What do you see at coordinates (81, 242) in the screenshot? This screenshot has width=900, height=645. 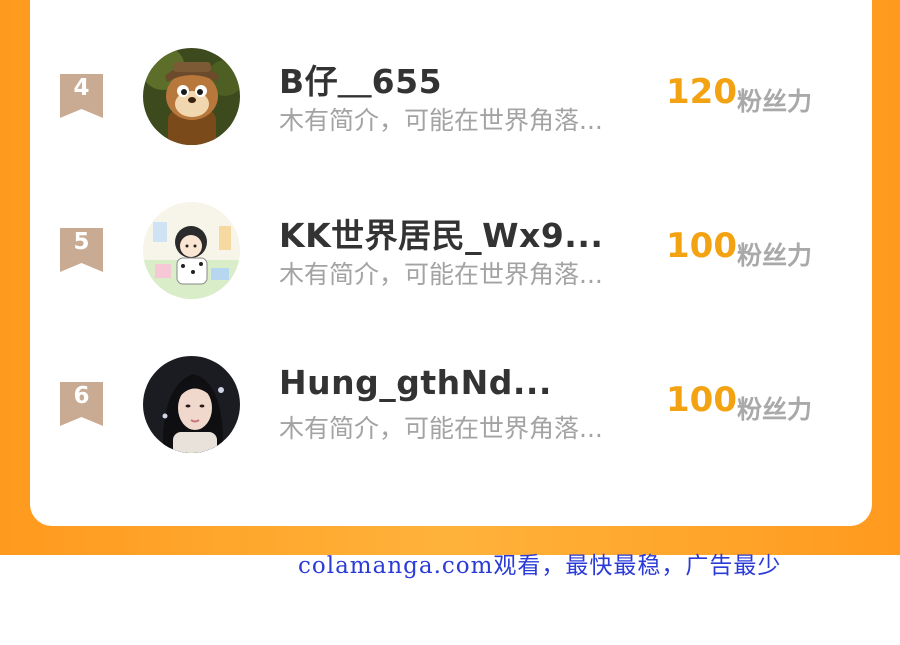 I see `rank-number: 5` at bounding box center [81, 242].